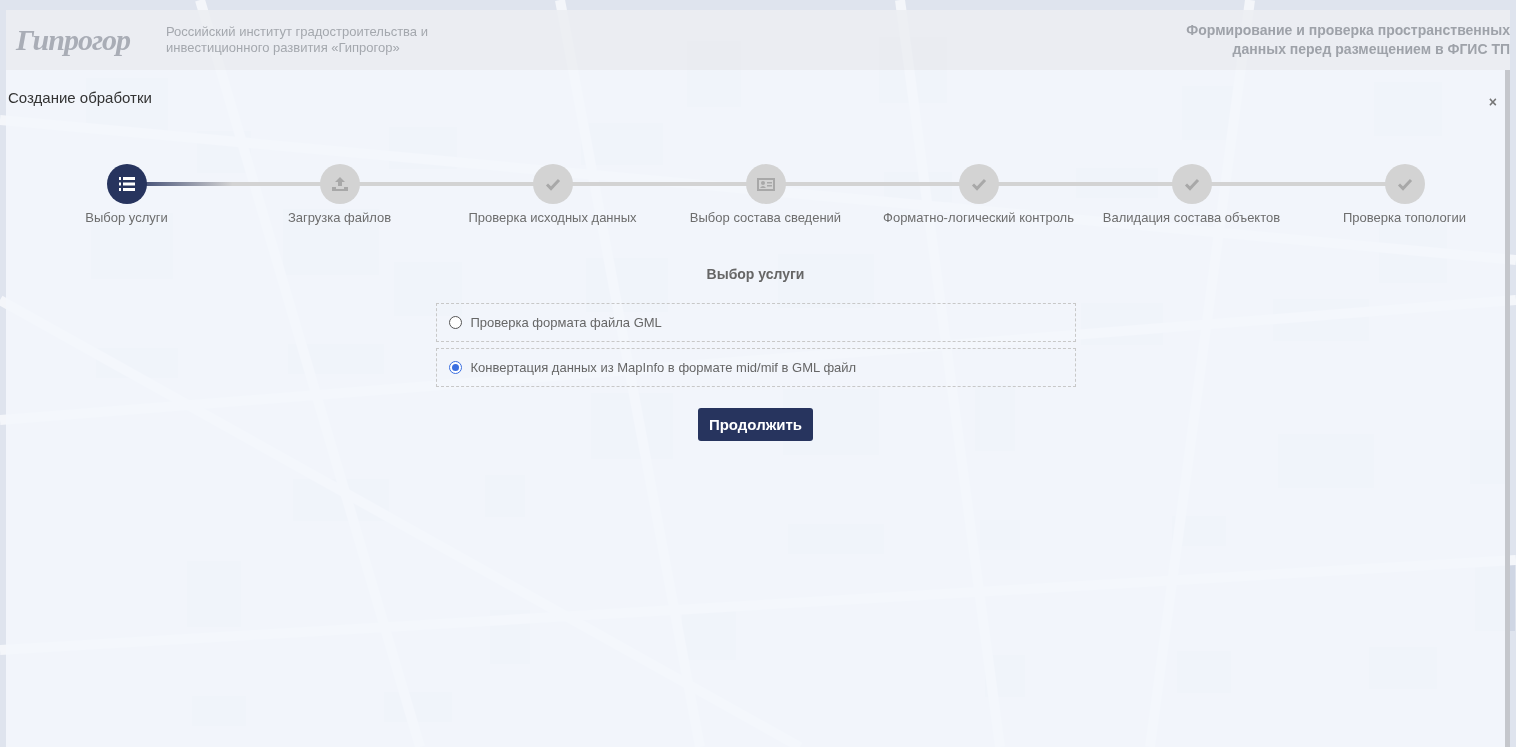 This screenshot has height=747, width=1516. I want to click on step-label: Форматно-логический контроль, so click(978, 218).